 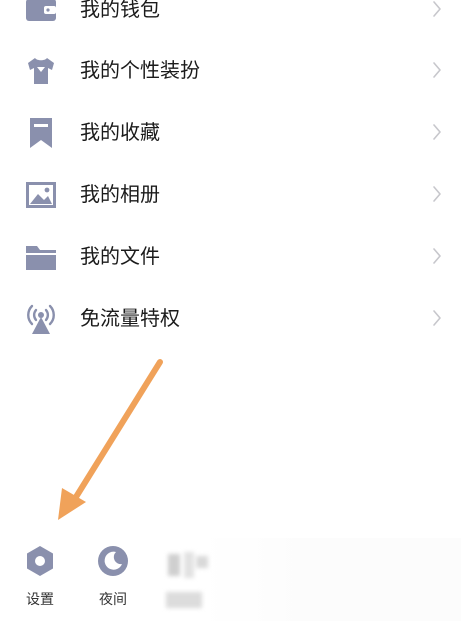 What do you see at coordinates (41, 13) in the screenshot?
I see `wallet-icon` at bounding box center [41, 13].